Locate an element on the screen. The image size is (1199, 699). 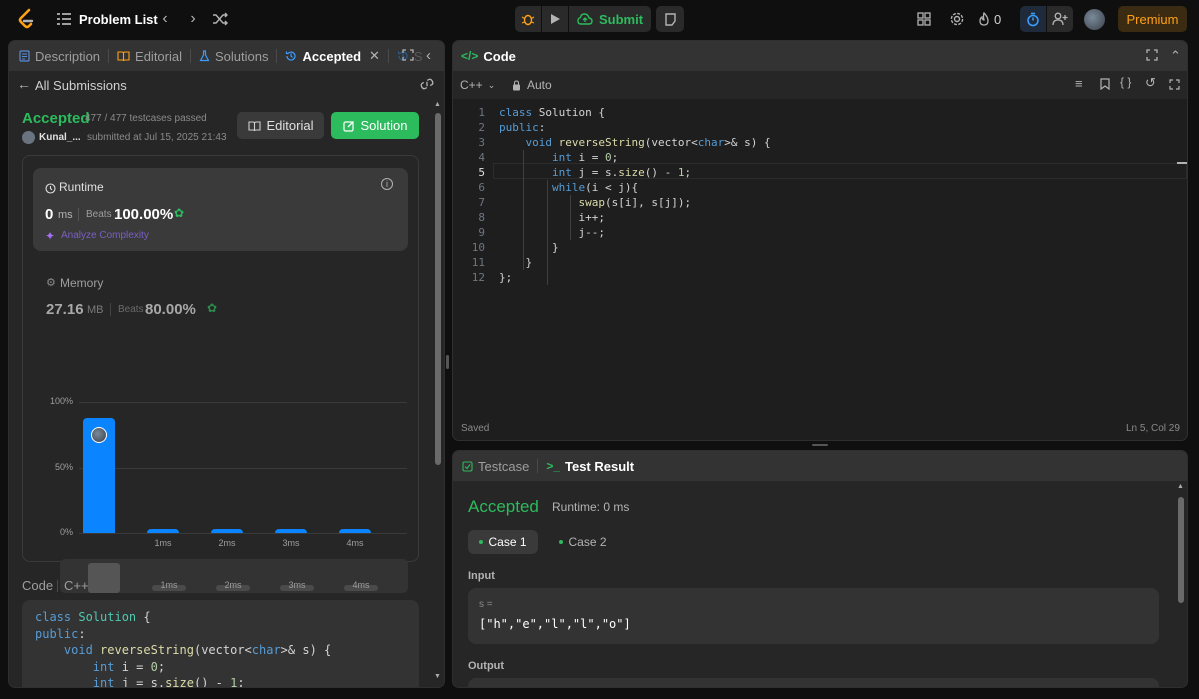
next-problem-icon: › is located at coordinates (193, 19).